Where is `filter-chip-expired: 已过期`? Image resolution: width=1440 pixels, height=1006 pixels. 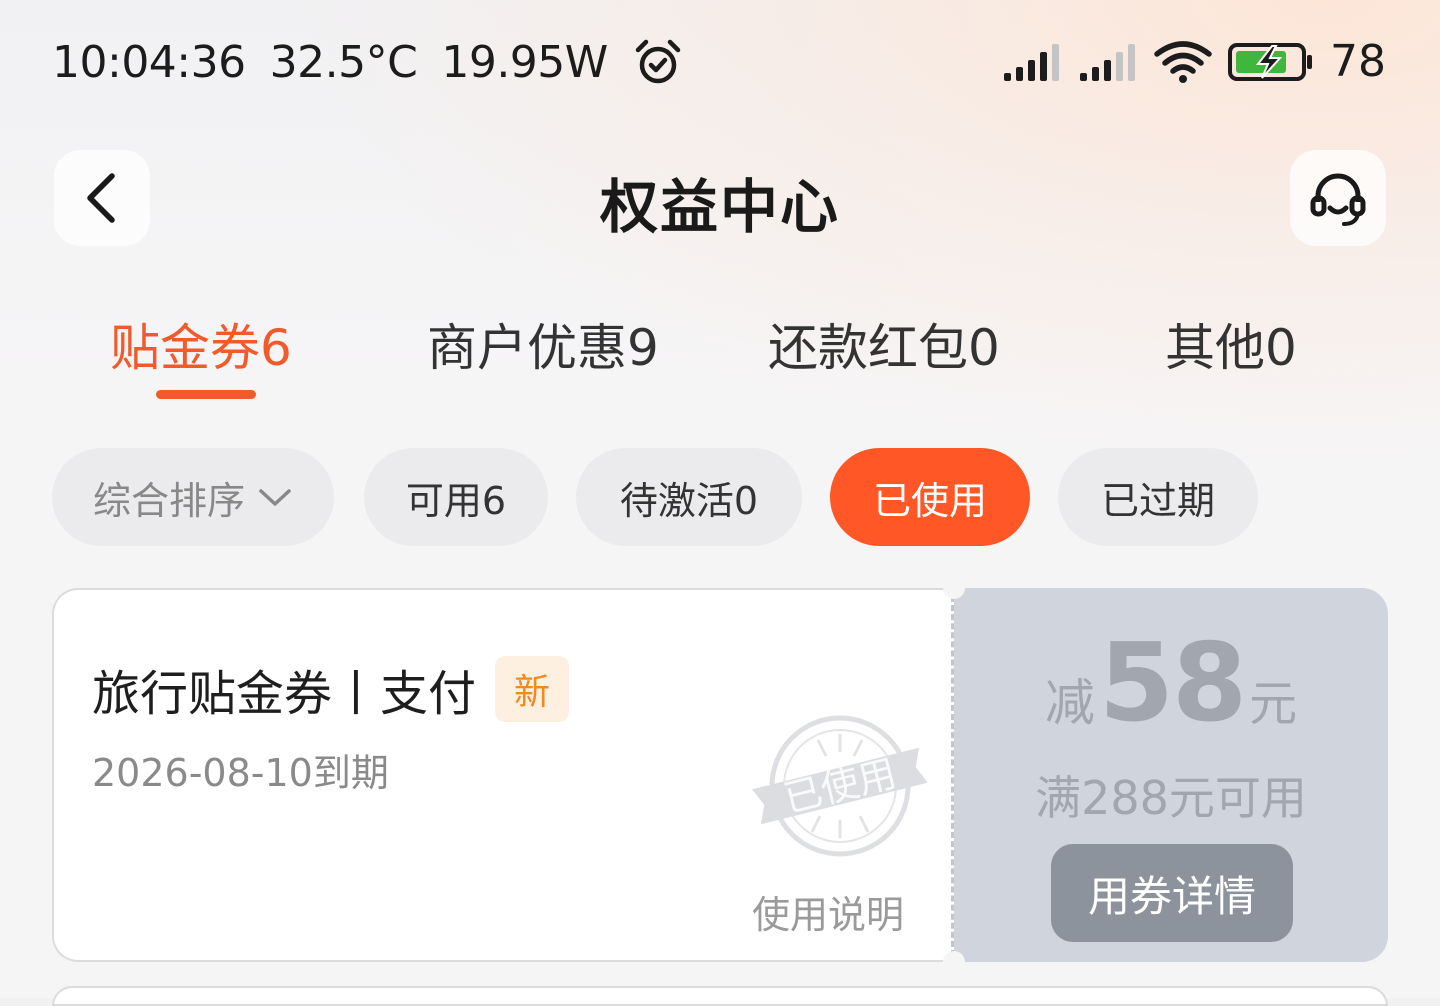
filter-chip-expired: 已过期 is located at coordinates (1158, 497).